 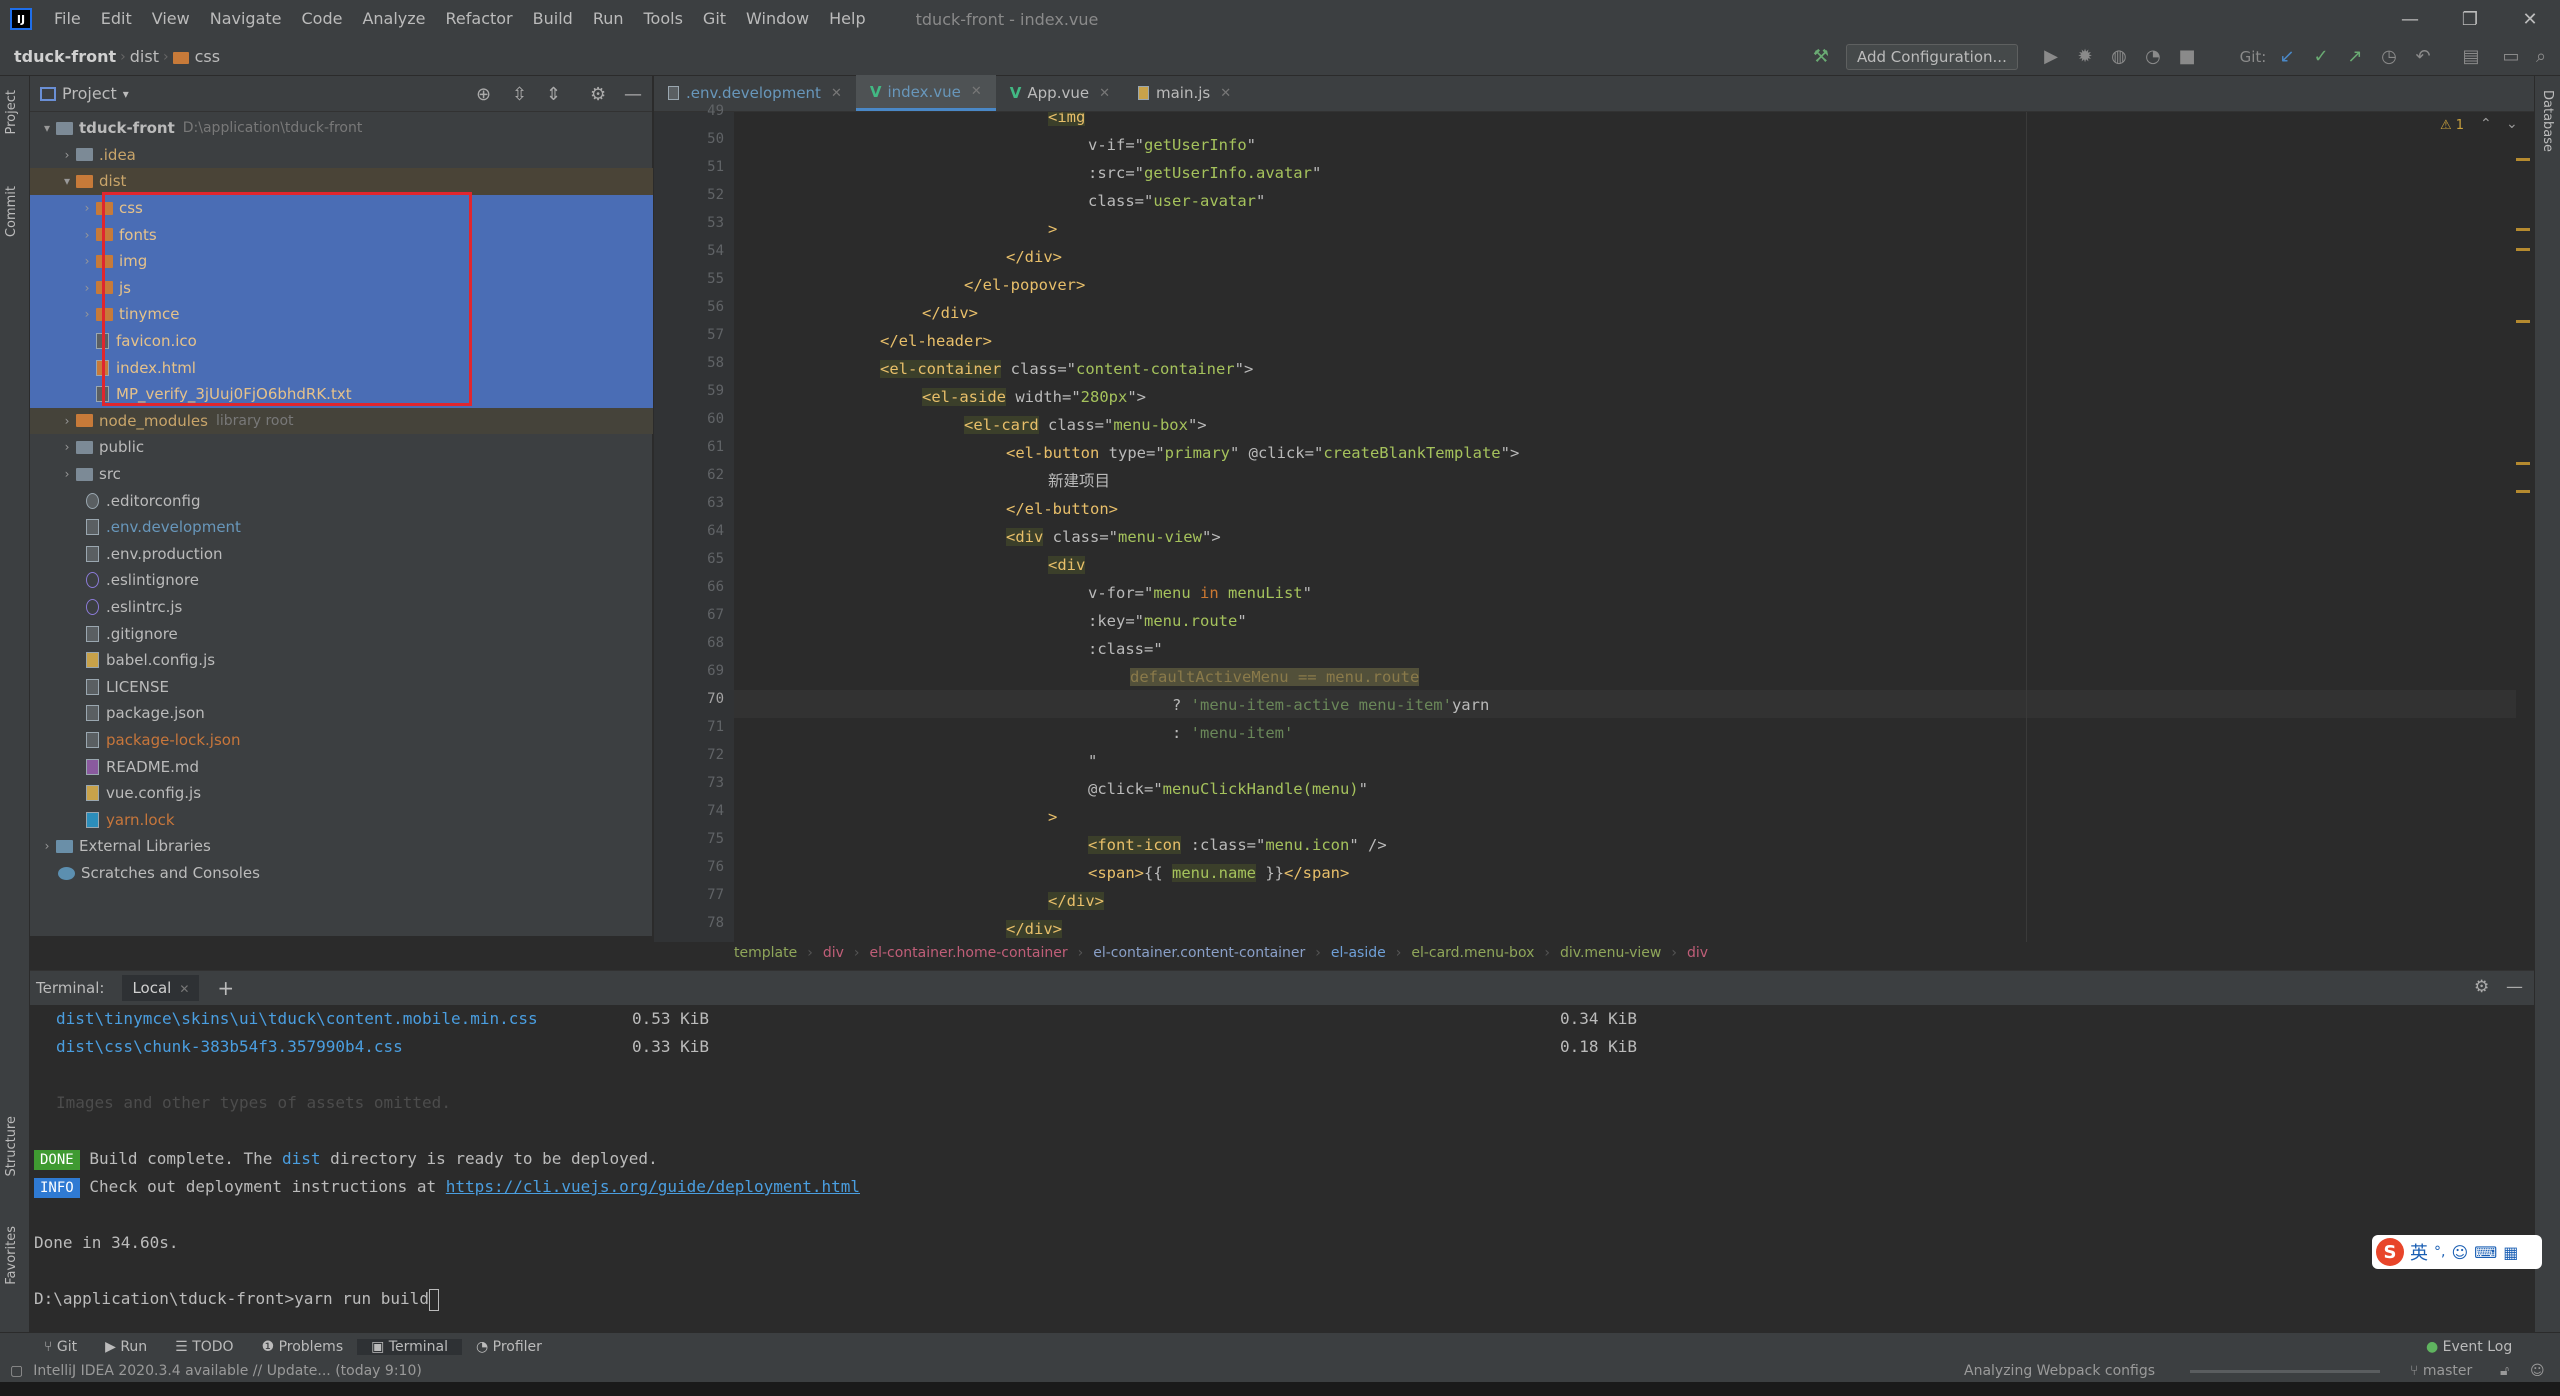 I want to click on tree-item-project-root: ▾ tduck-front D:\application\tduck-front, so click(x=341, y=128).